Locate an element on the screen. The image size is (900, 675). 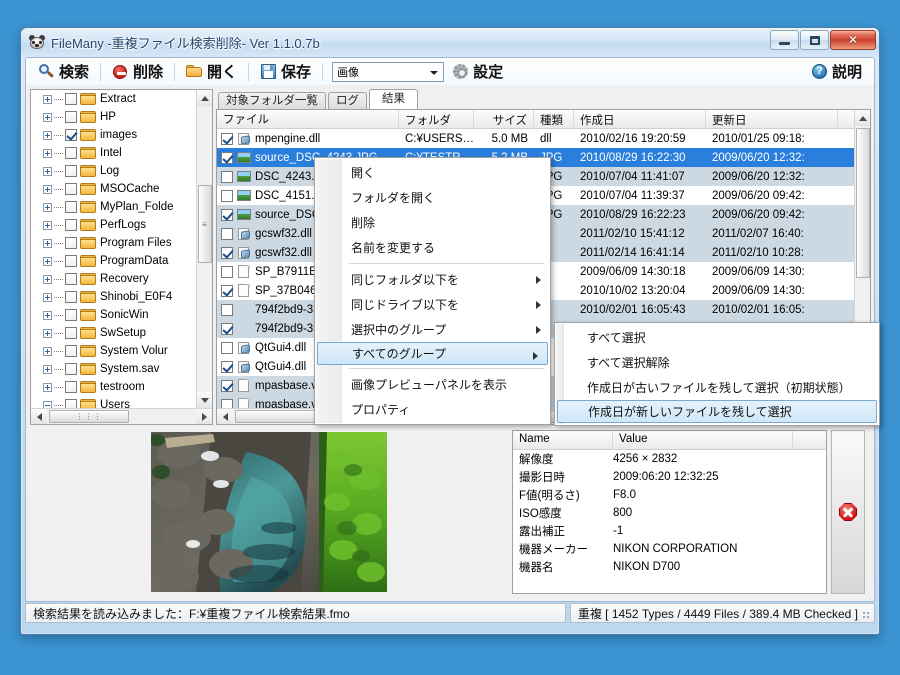
tree-horizontal-scrollbar: ⋮⋮⋮ is located at coordinates (121, 416).